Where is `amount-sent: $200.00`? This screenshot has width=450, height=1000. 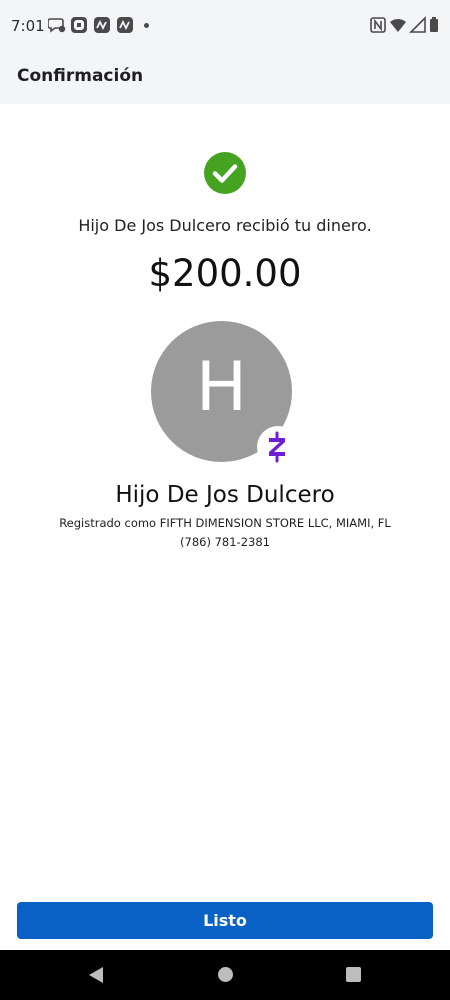 amount-sent: $200.00 is located at coordinates (225, 273).